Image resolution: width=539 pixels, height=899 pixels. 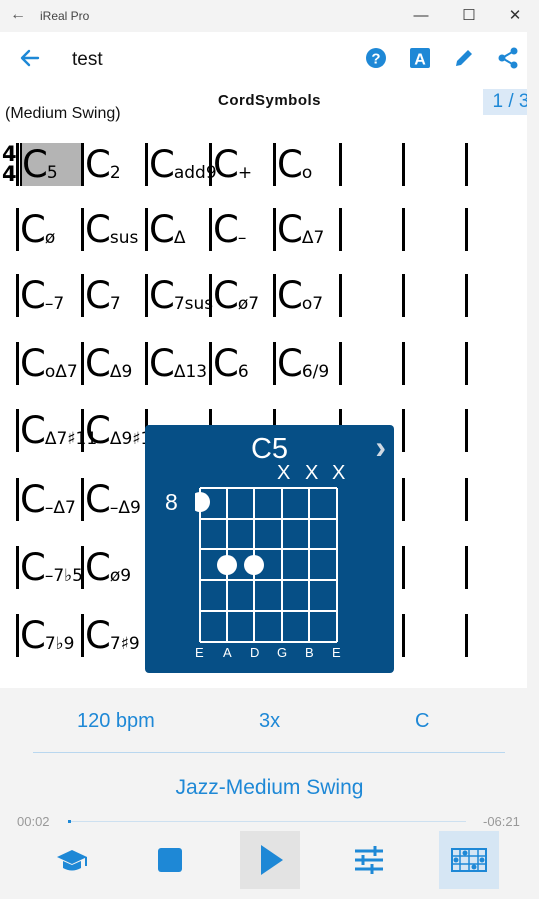 What do you see at coordinates (243, 229) in the screenshot?
I see `chord-cell: C–` at bounding box center [243, 229].